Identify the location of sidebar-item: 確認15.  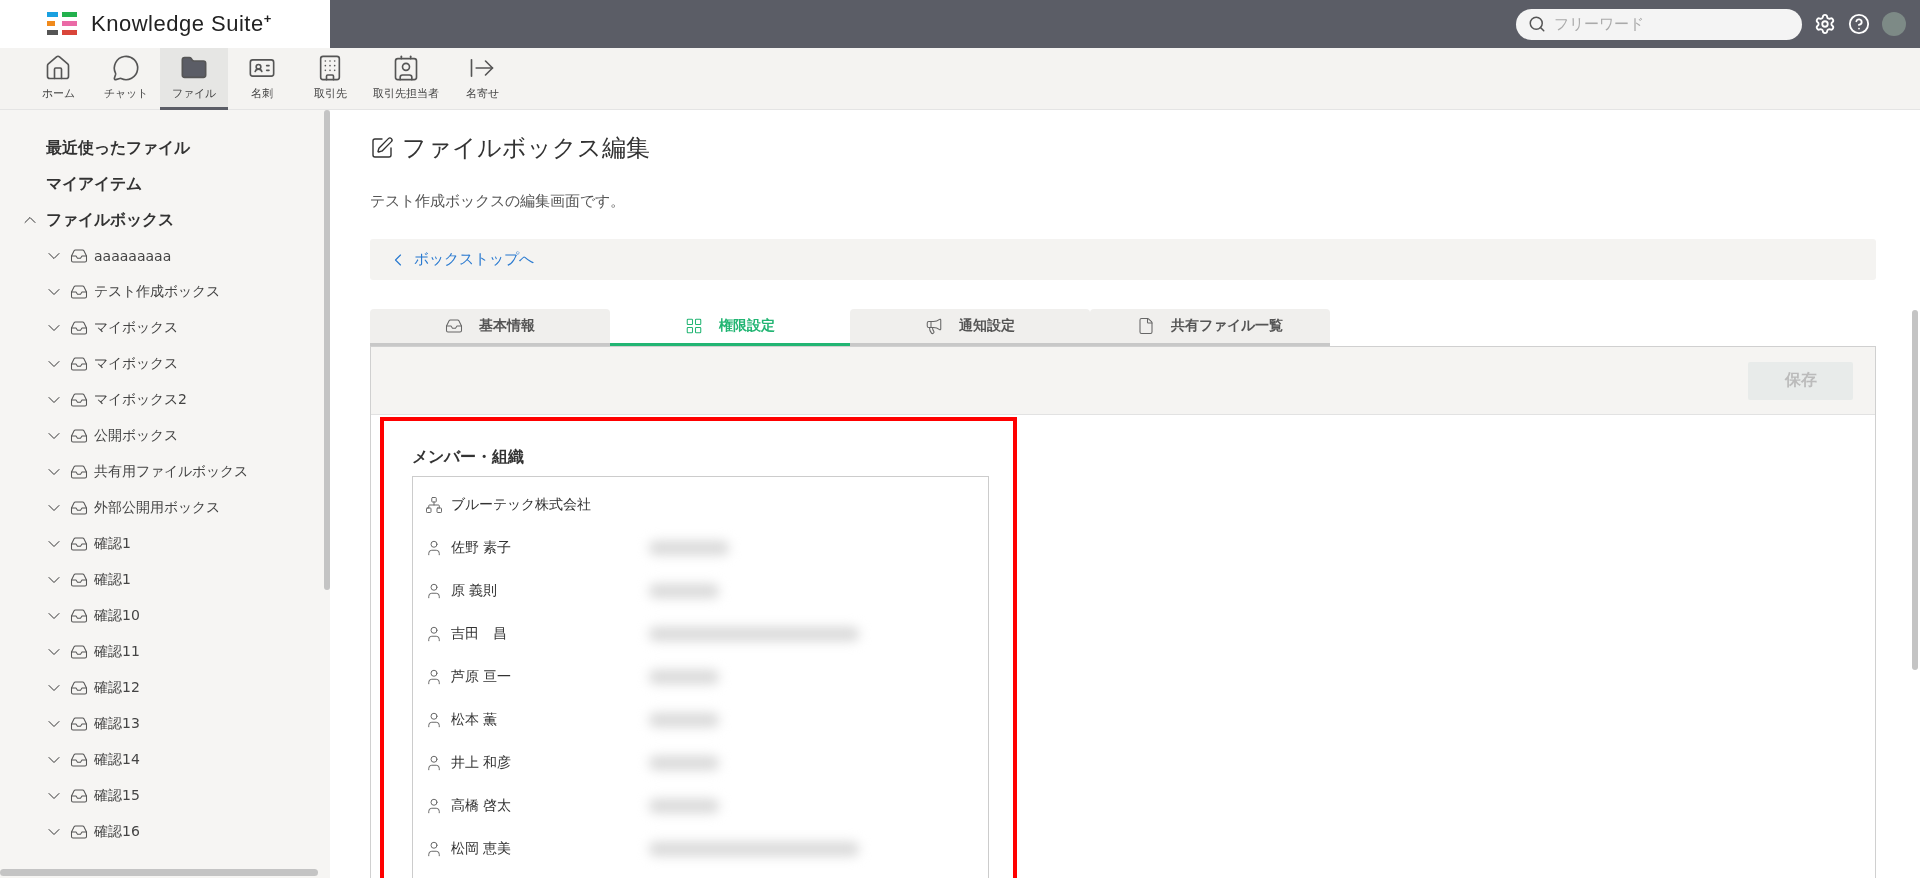
(117, 796).